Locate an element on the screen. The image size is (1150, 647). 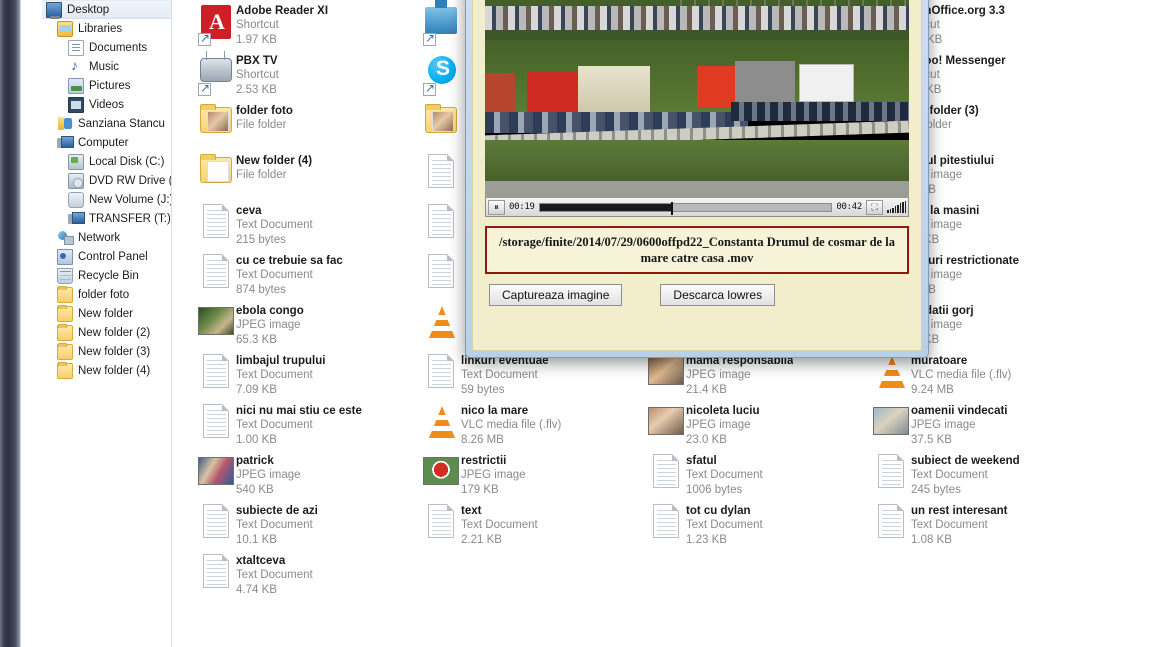
shortcut-overlay-icon is located at coordinates (429, 88).